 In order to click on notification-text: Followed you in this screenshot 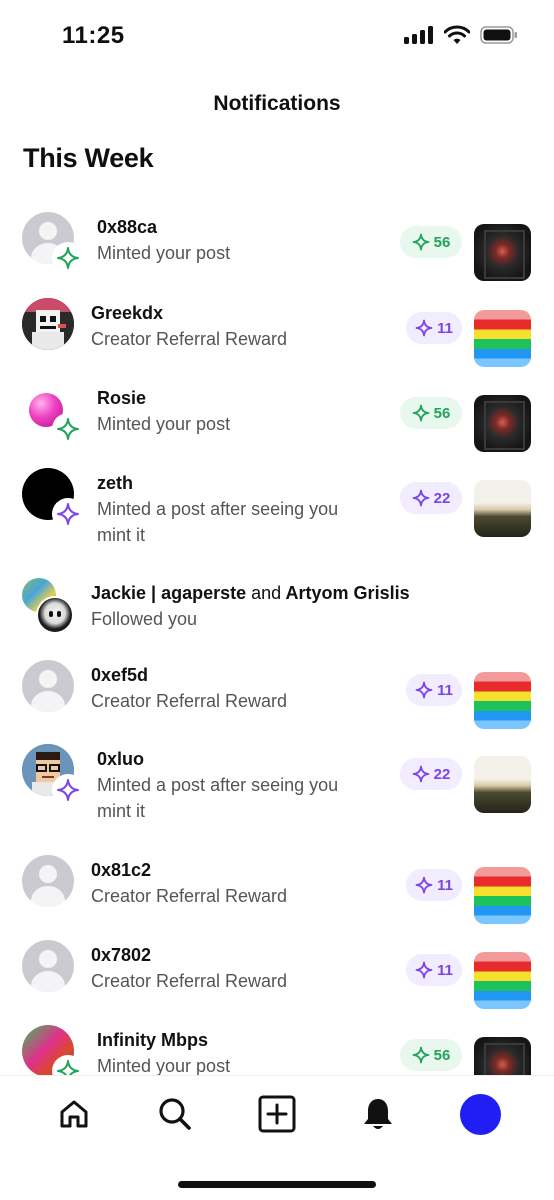, I will do `click(144, 619)`.